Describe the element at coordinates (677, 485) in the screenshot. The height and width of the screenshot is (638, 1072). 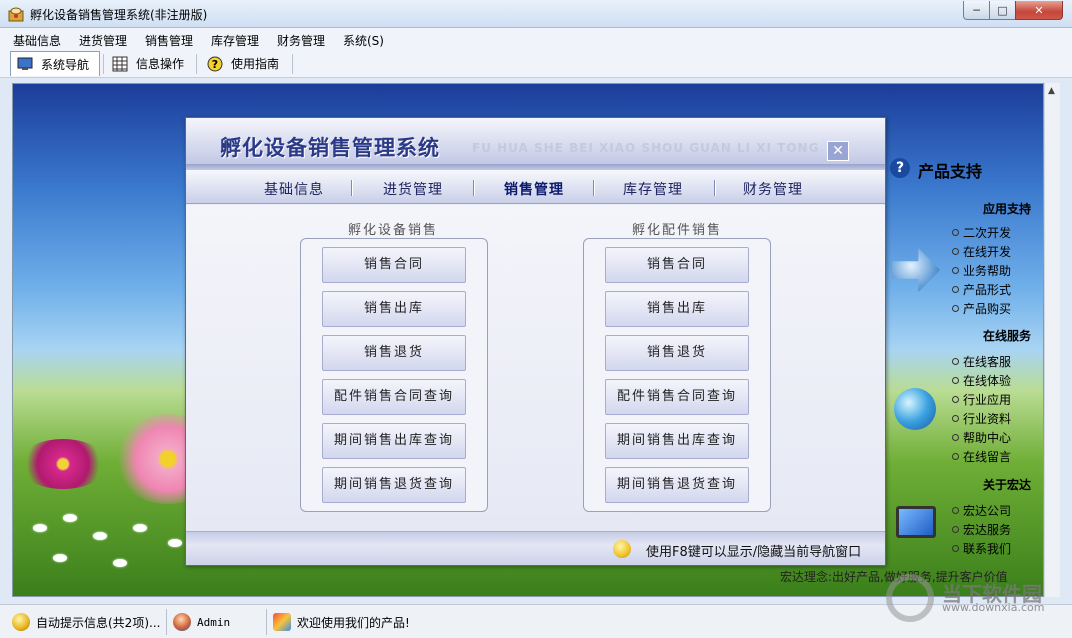
I see `parts-period-return-query-button: 期间销售退货查询` at that location.